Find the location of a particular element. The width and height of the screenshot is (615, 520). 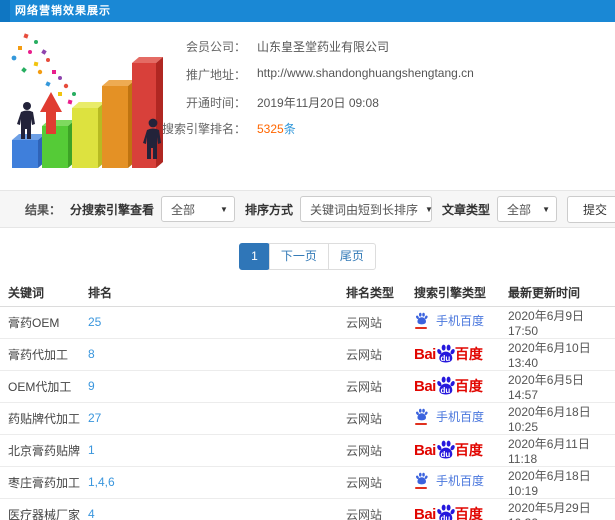

table-row: 枣庄膏药加工 1,4,6 云网站 手机百度 2020年6月18日 10:19 is located at coordinates (307, 482).